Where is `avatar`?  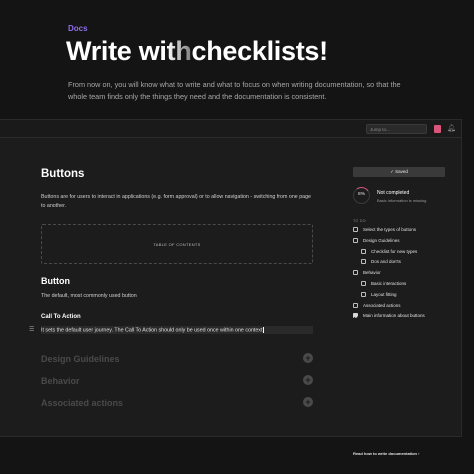
avatar is located at coordinates (437, 129).